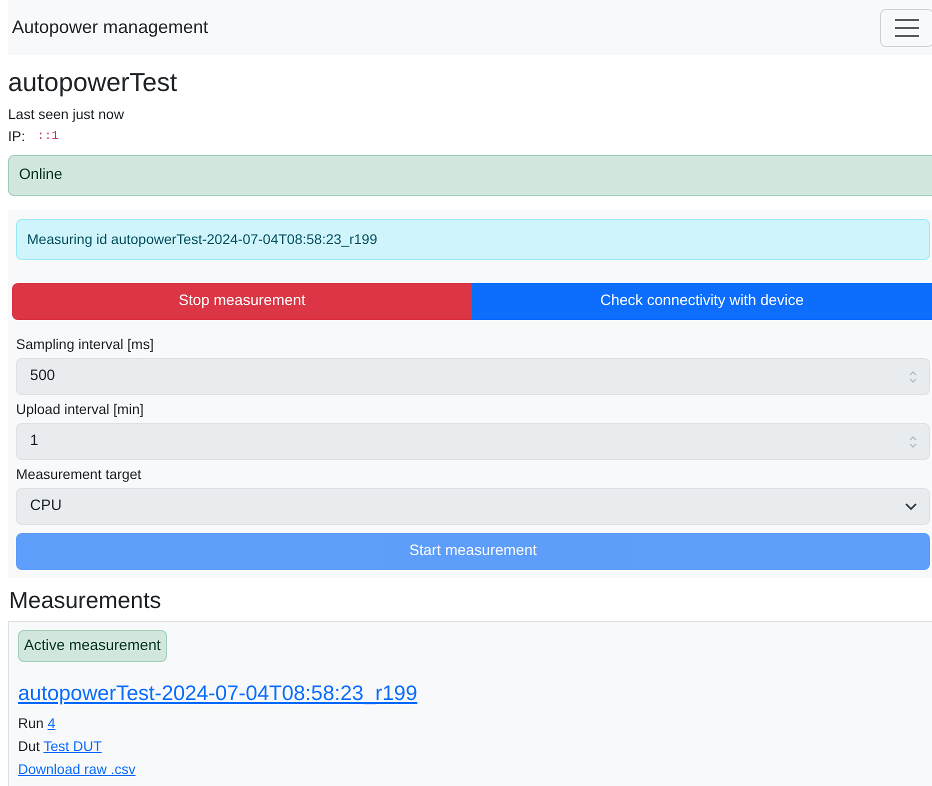 The height and width of the screenshot is (786, 932). I want to click on dut-link: Test DUT, so click(72, 746).